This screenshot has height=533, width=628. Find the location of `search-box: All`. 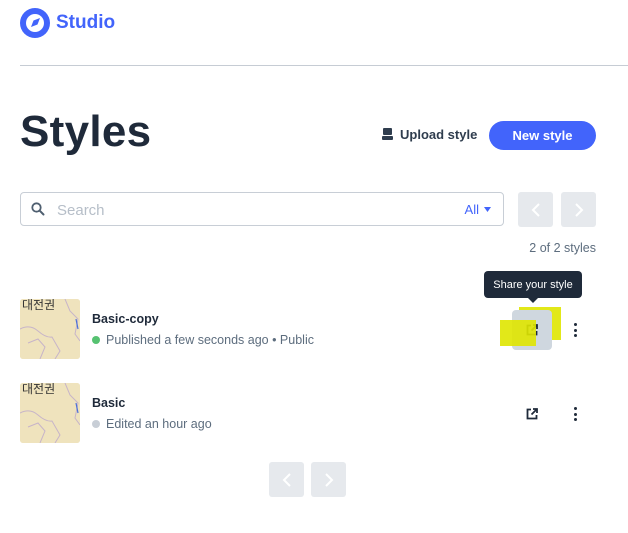

search-box: All is located at coordinates (262, 209).